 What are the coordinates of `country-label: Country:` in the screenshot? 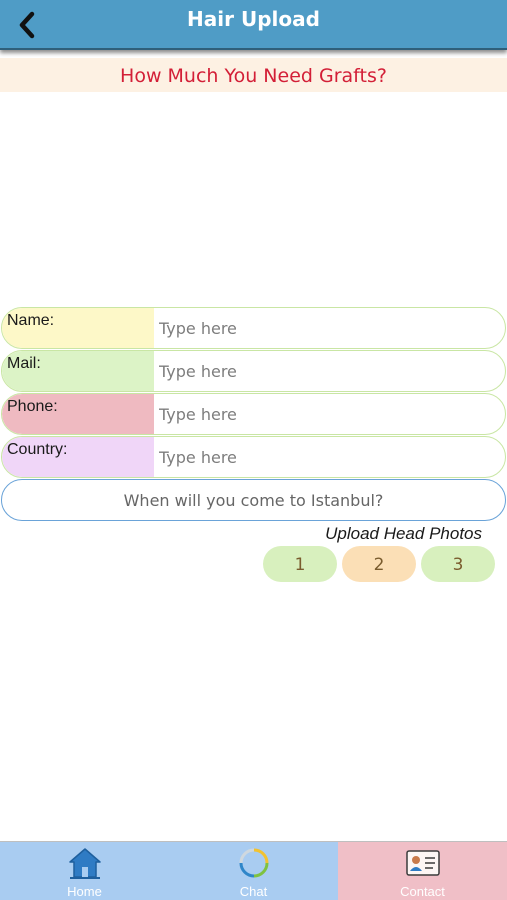 It's located at (78, 457).